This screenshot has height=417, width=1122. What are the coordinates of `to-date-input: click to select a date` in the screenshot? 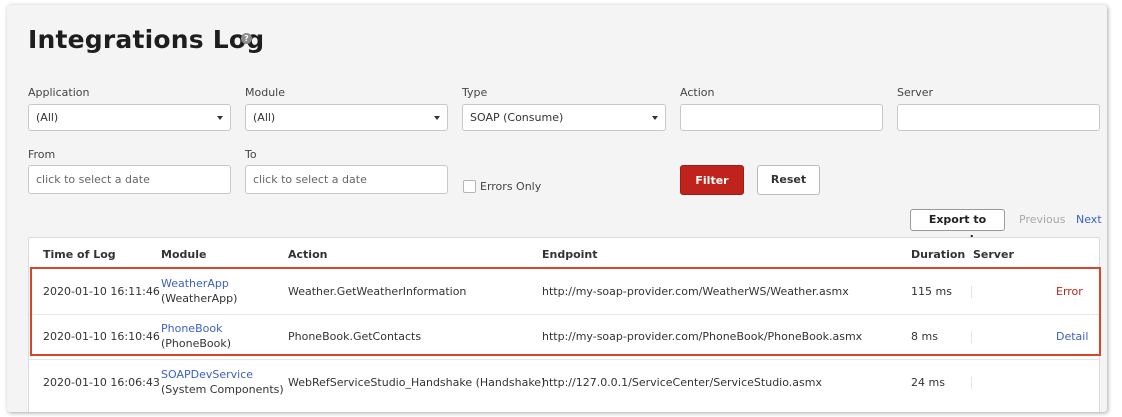 It's located at (346, 179).